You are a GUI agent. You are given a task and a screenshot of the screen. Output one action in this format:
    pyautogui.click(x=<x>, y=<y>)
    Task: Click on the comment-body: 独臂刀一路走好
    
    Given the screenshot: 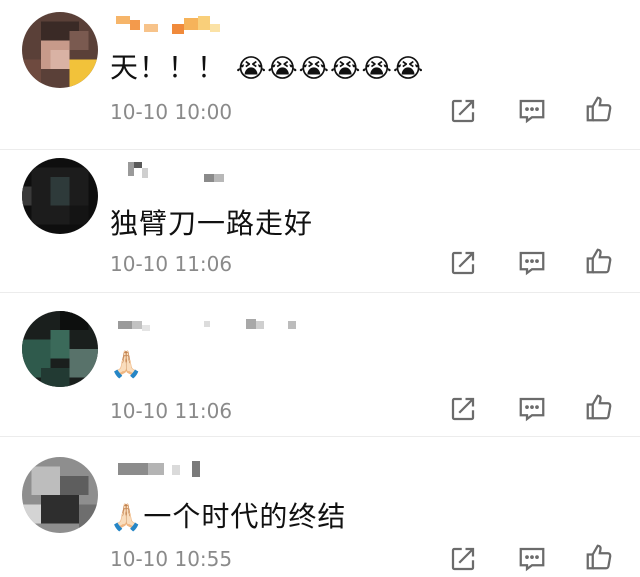 What is the action you would take?
    pyautogui.click(x=212, y=223)
    